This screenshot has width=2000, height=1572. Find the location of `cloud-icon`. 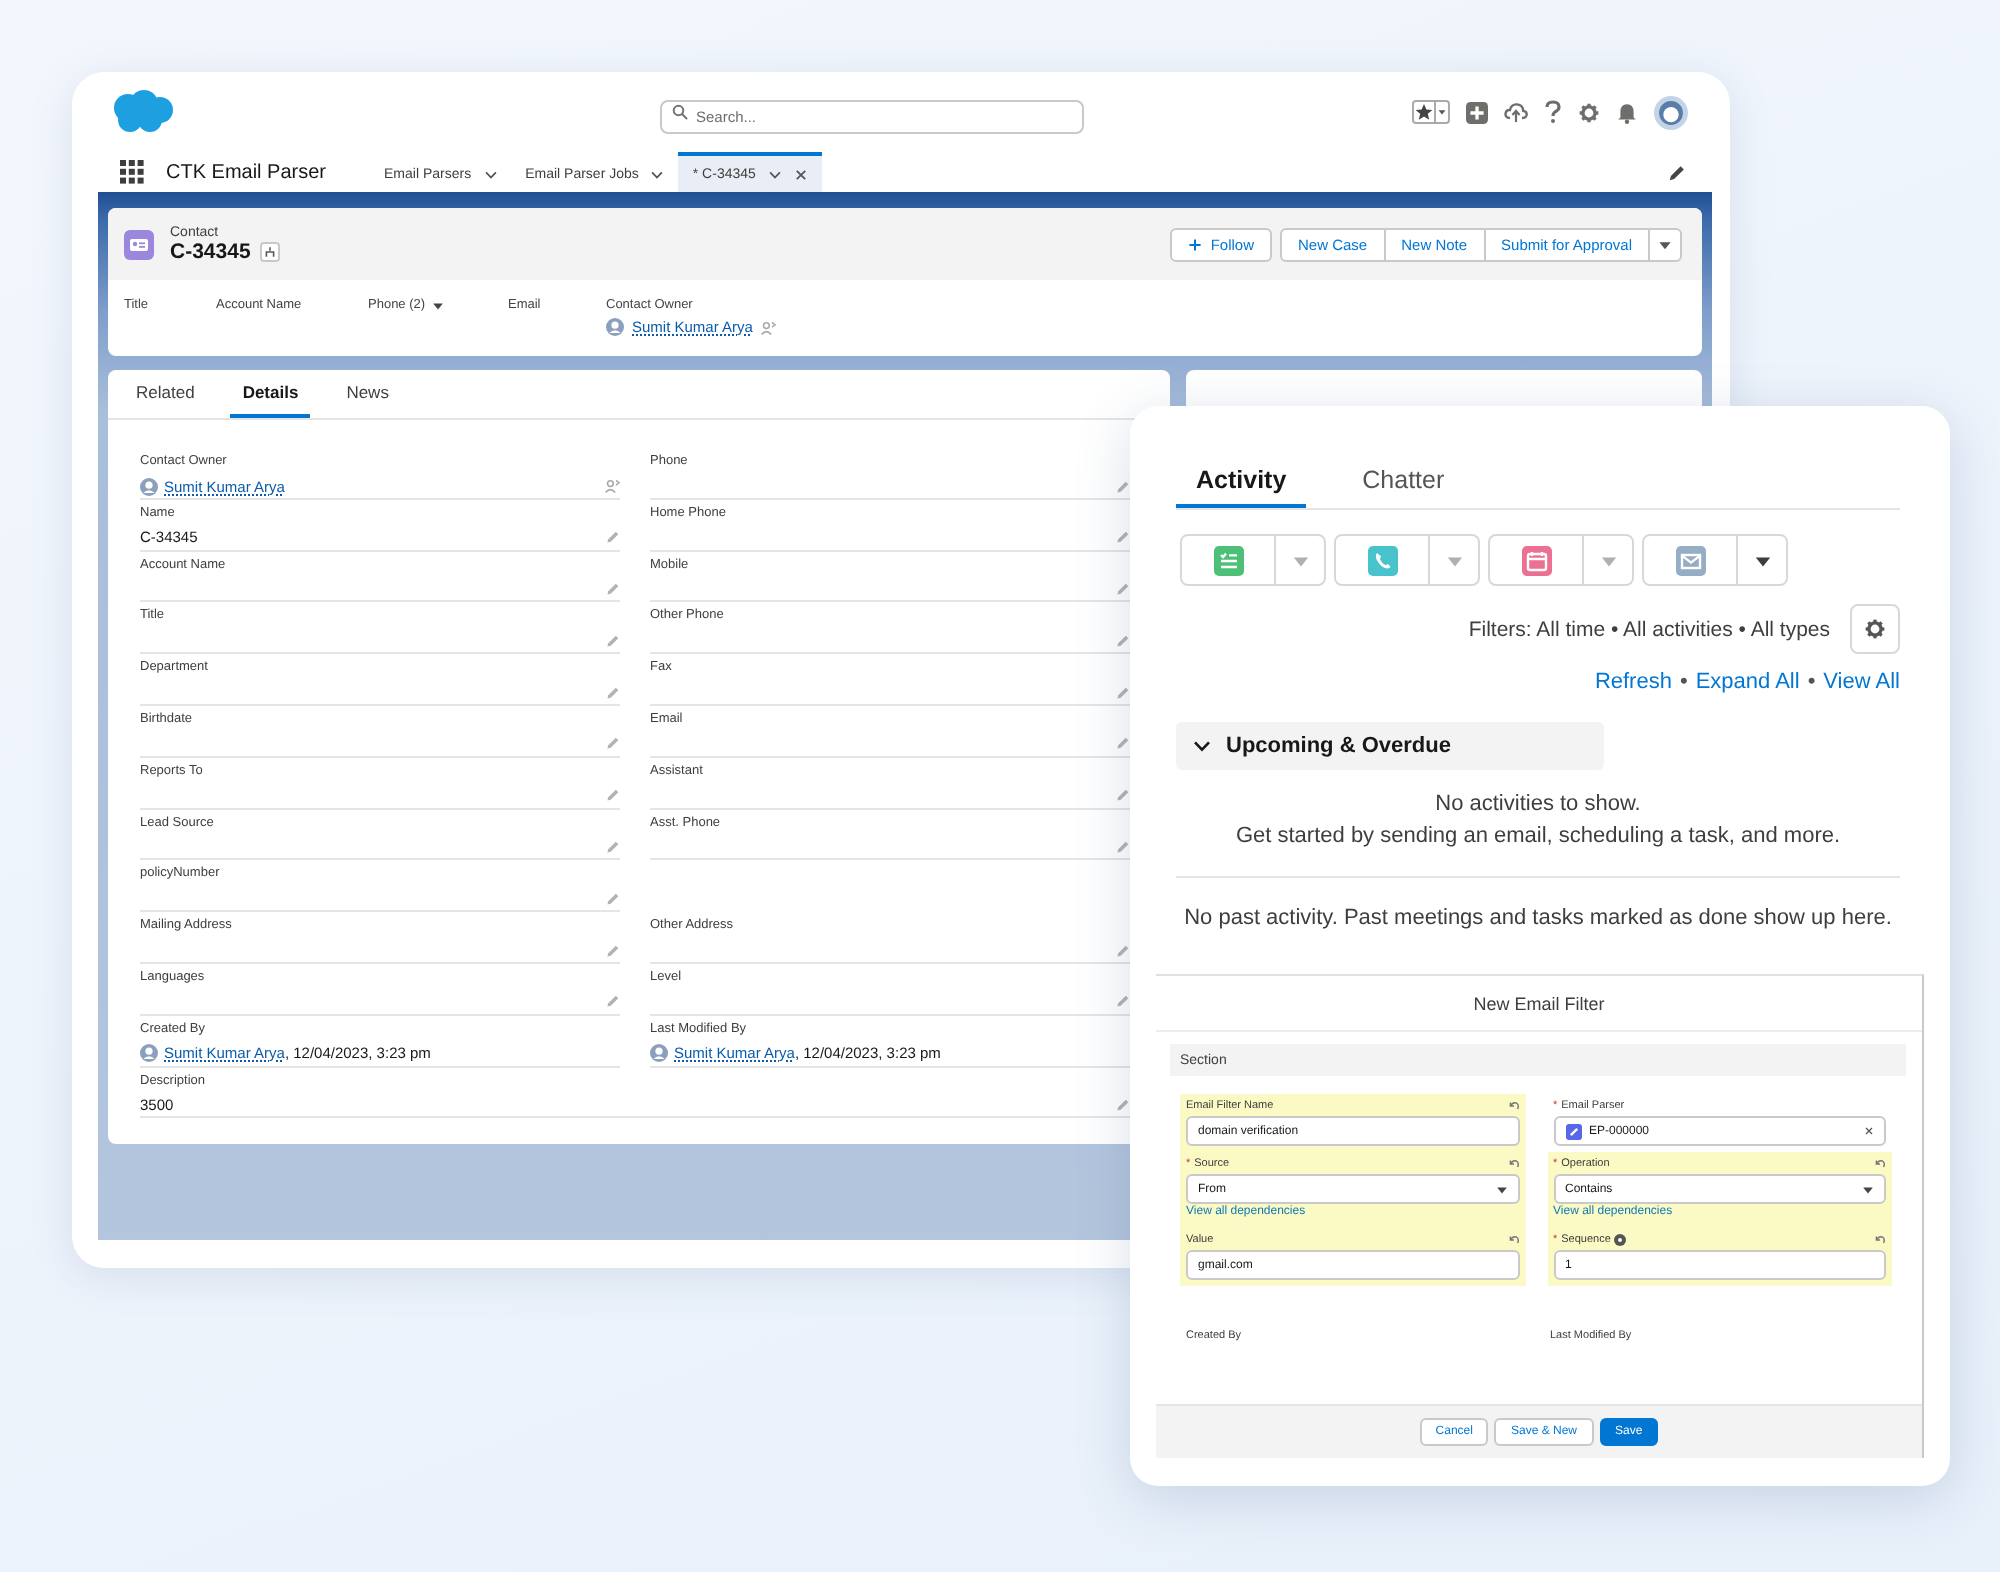

cloud-icon is located at coordinates (1516, 112).